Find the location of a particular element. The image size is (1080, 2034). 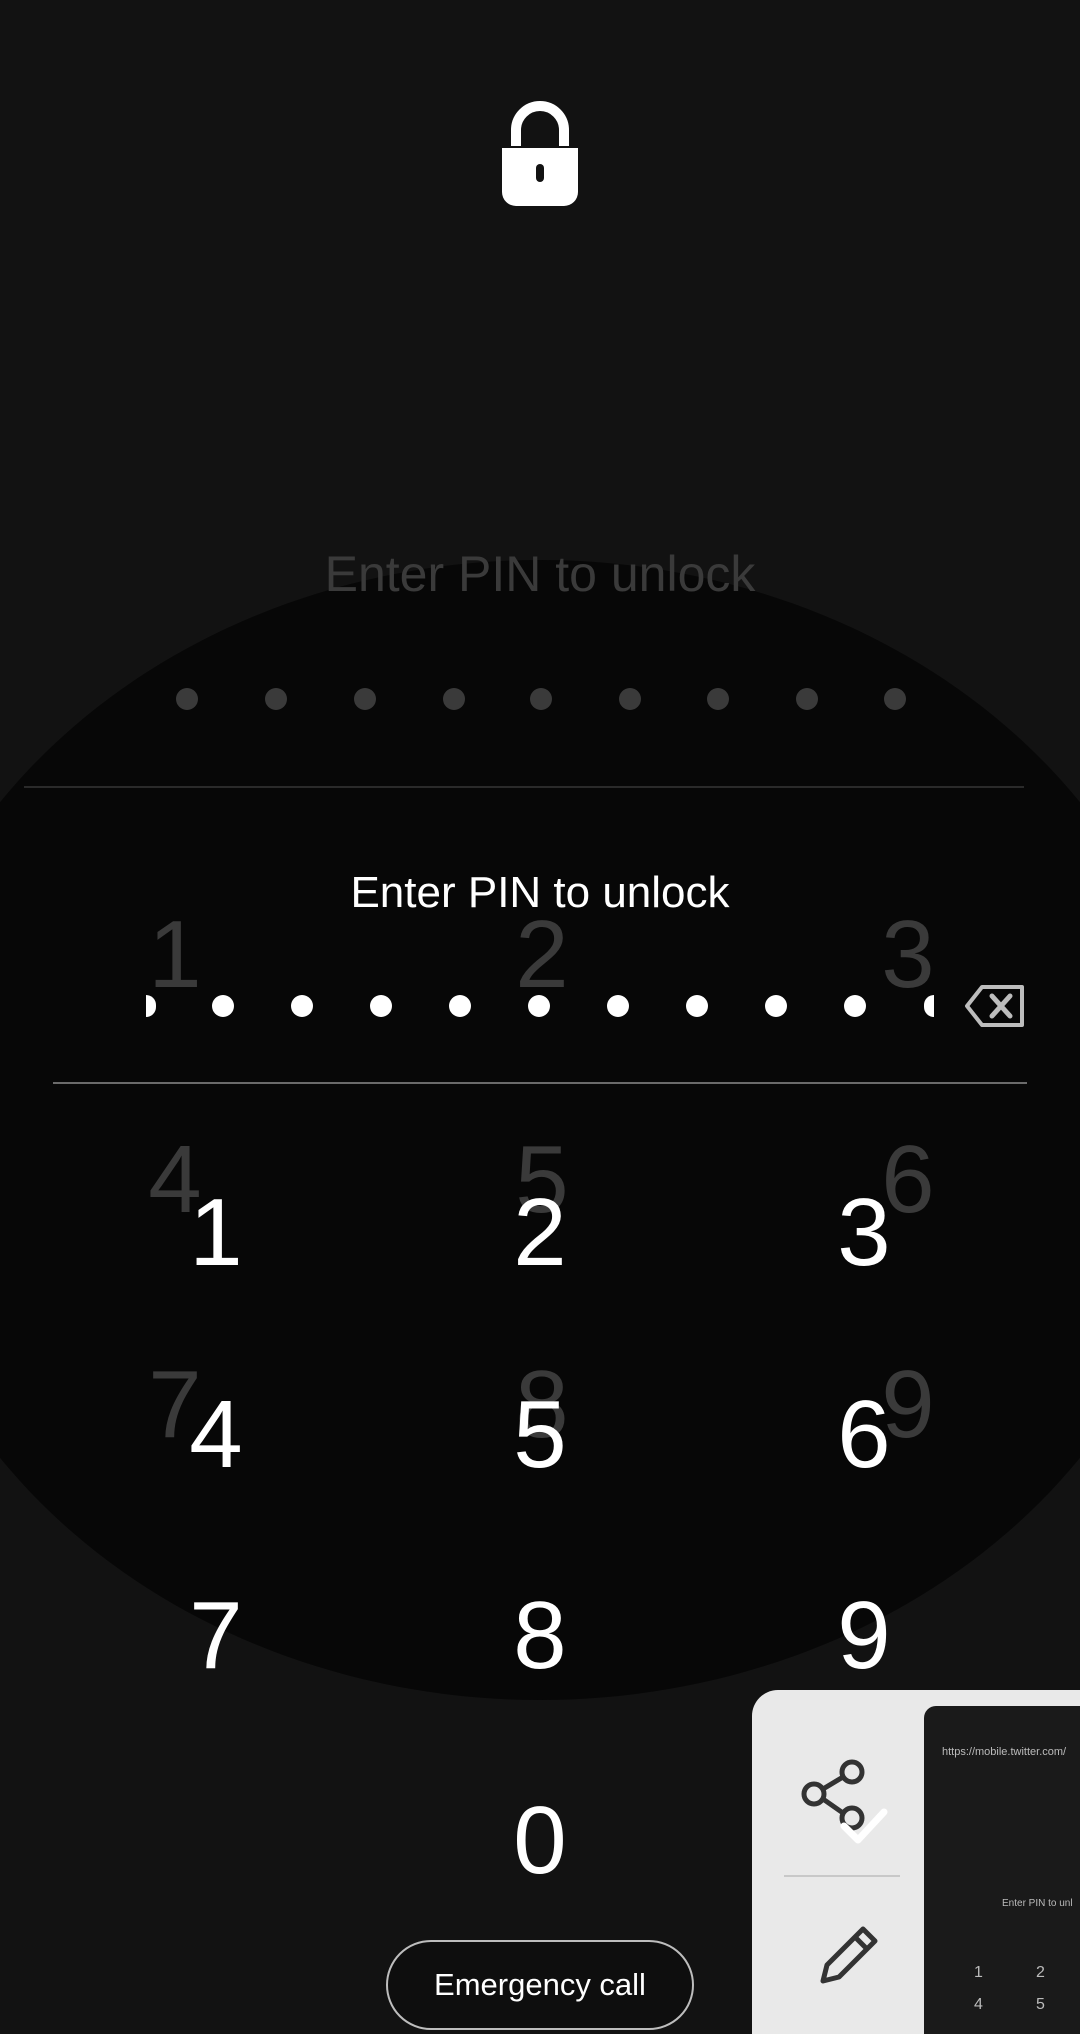

thumbnail-key: 2 is located at coordinates (1040, 1972).